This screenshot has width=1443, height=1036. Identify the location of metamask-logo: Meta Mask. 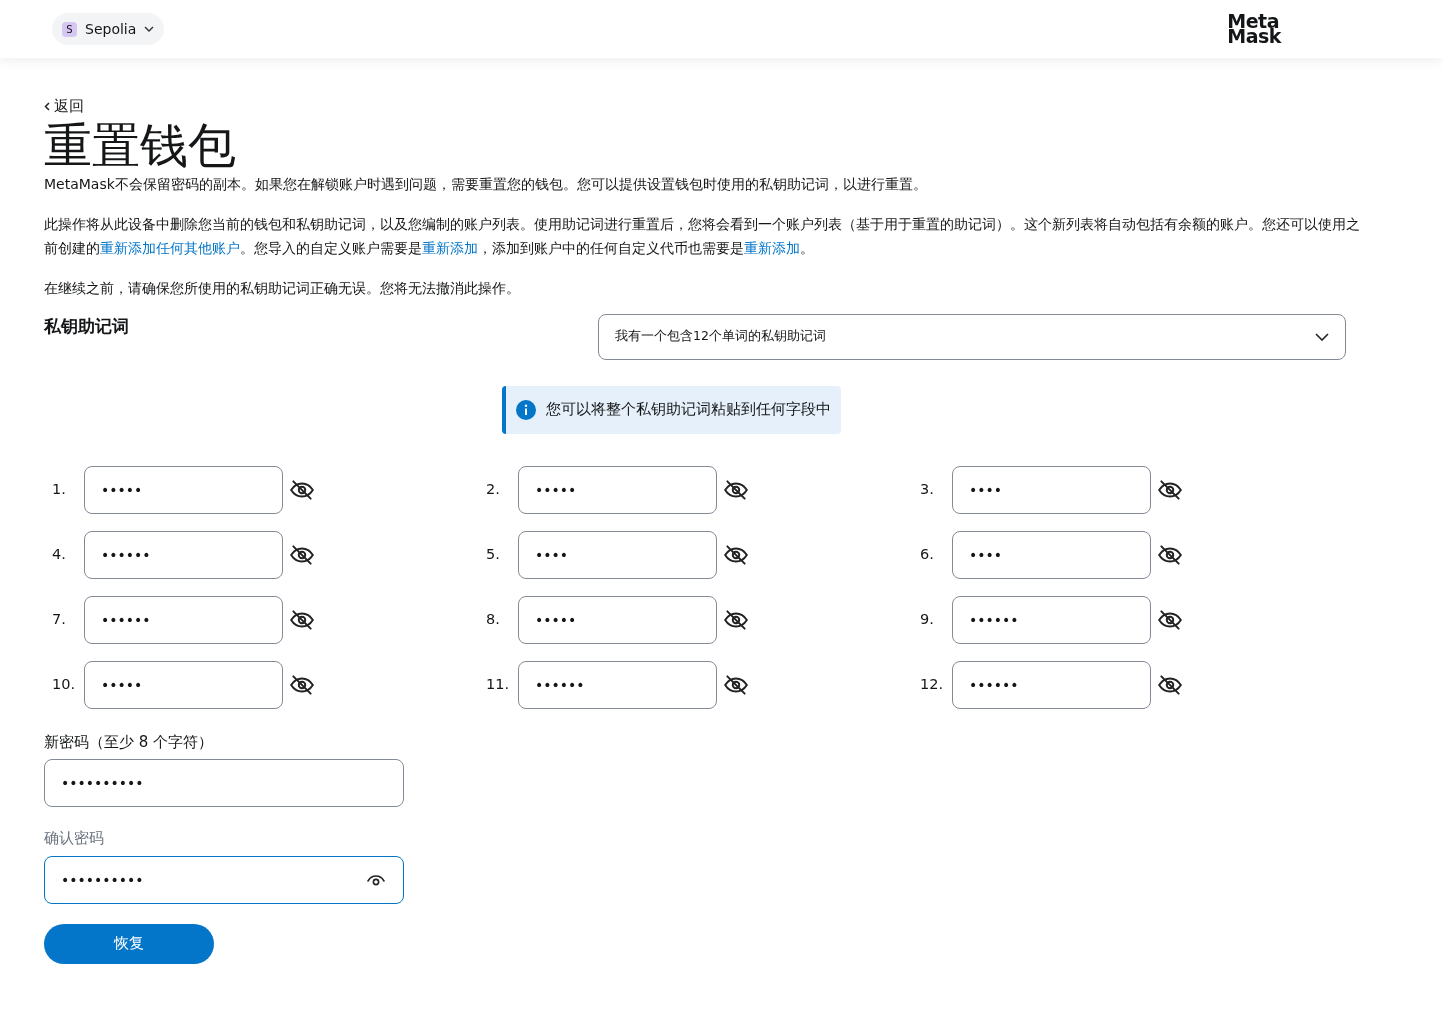
(1254, 29).